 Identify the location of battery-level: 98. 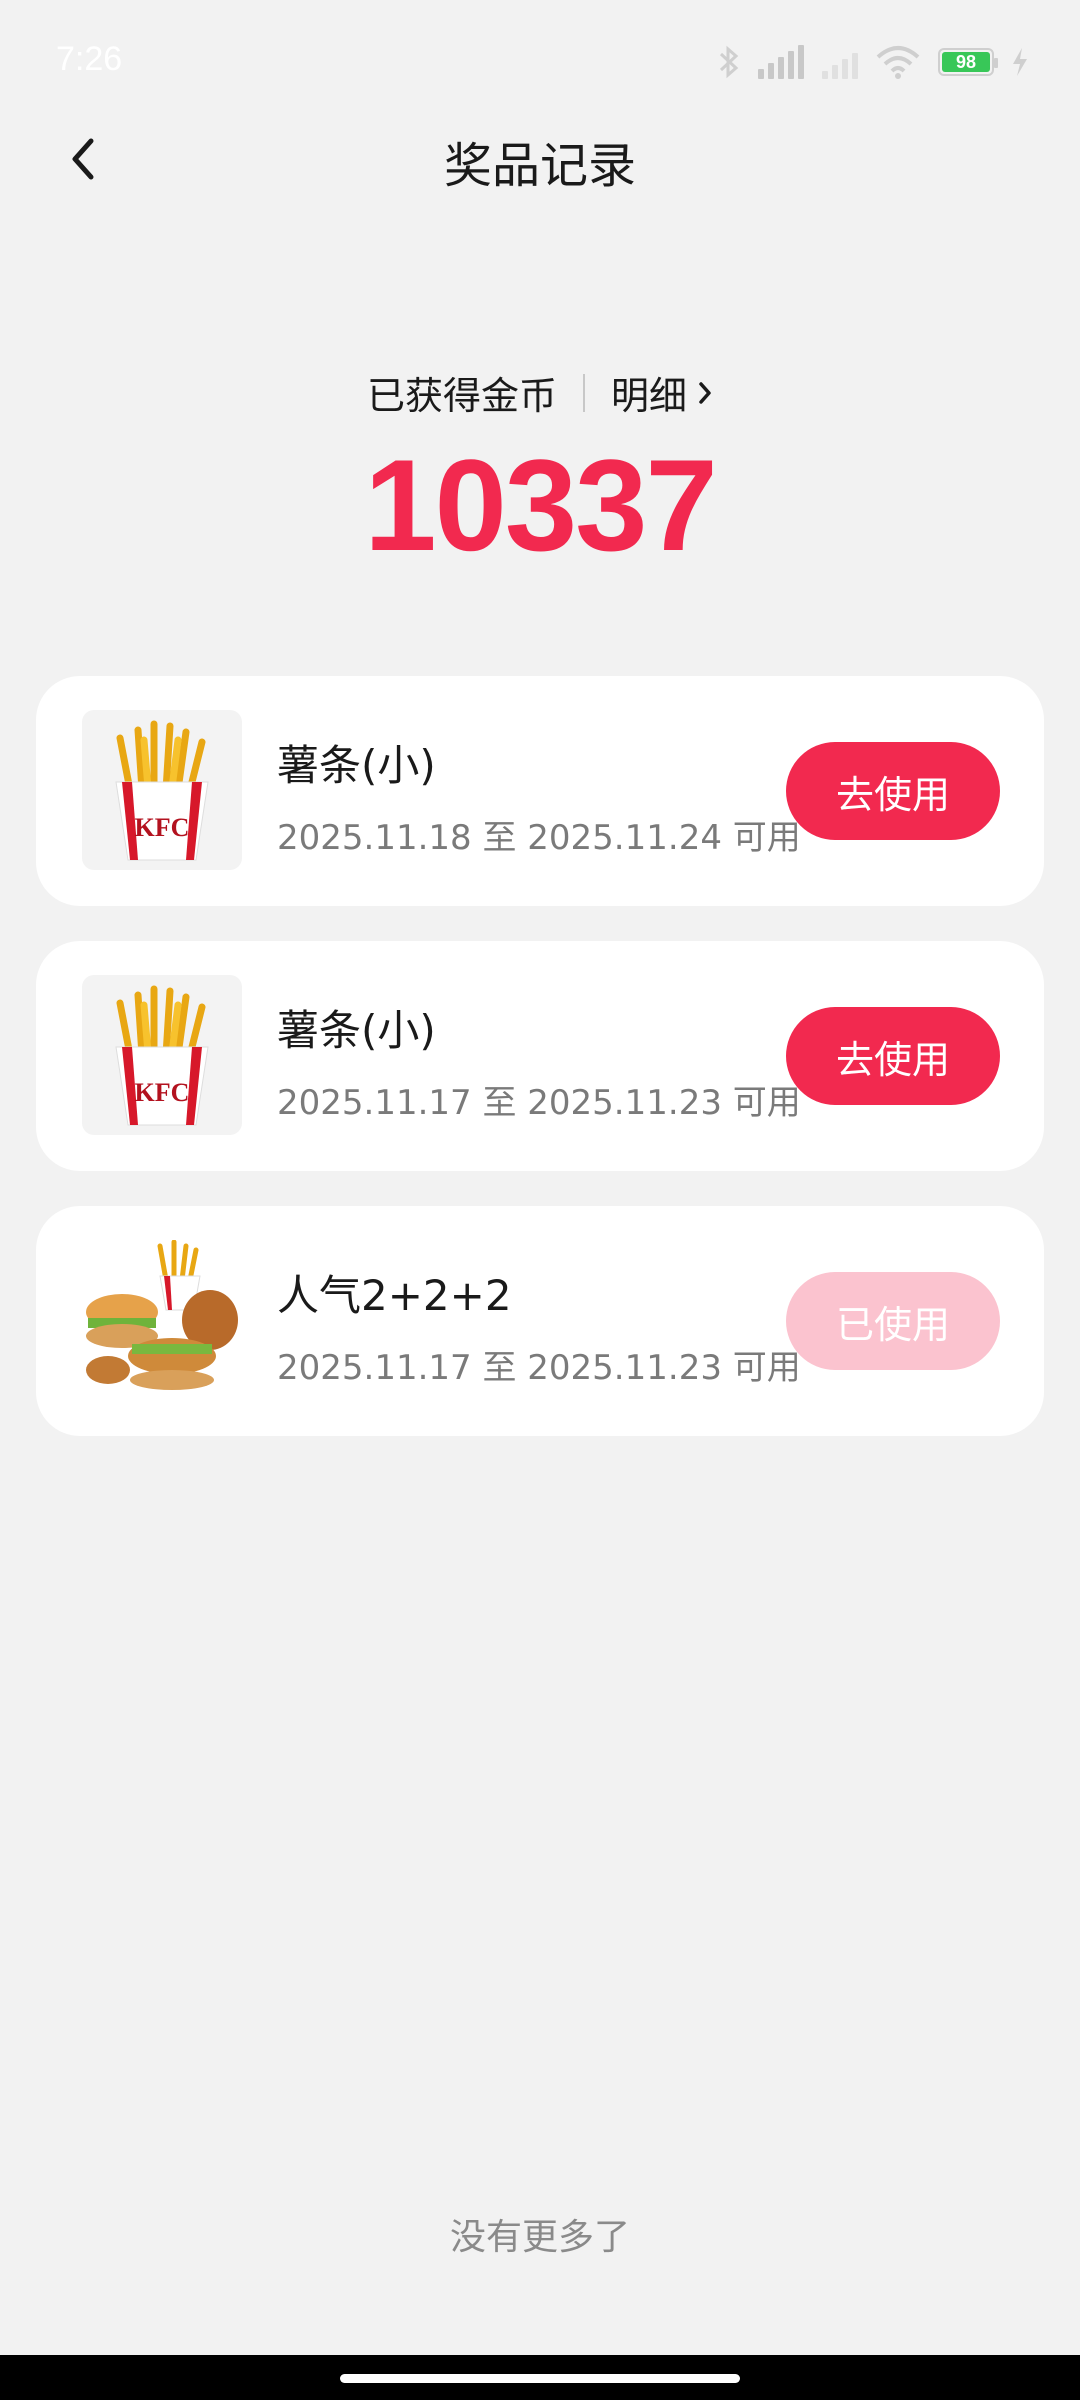
(966, 62).